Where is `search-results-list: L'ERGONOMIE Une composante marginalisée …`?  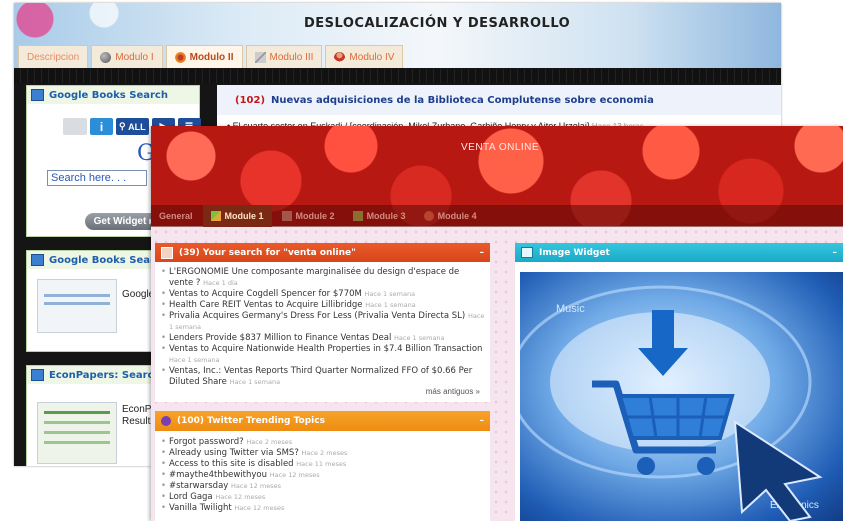 search-results-list: L'ERGONOMIE Une composante marginalisée … is located at coordinates (323, 327).